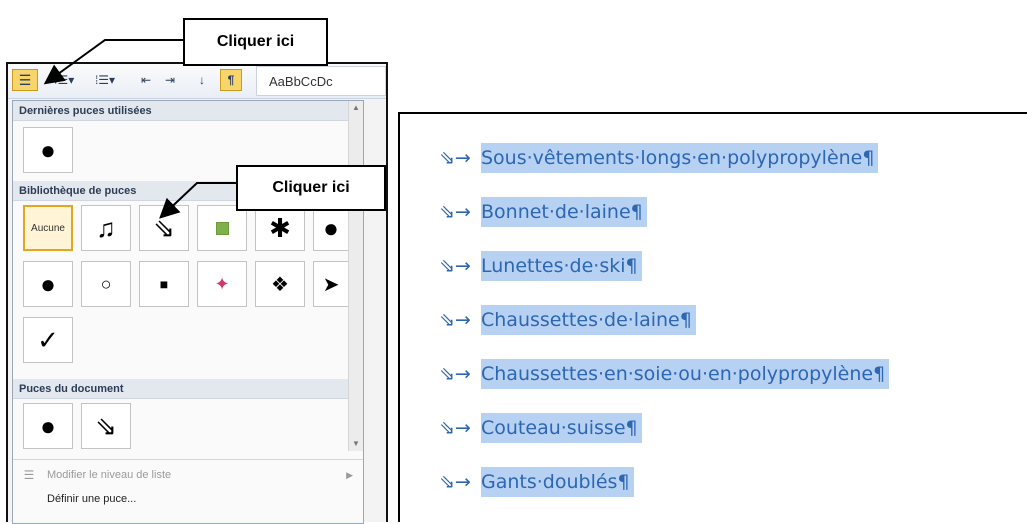  I want to click on change-list-level-label: Modifier le niveau de liste, so click(109, 475).